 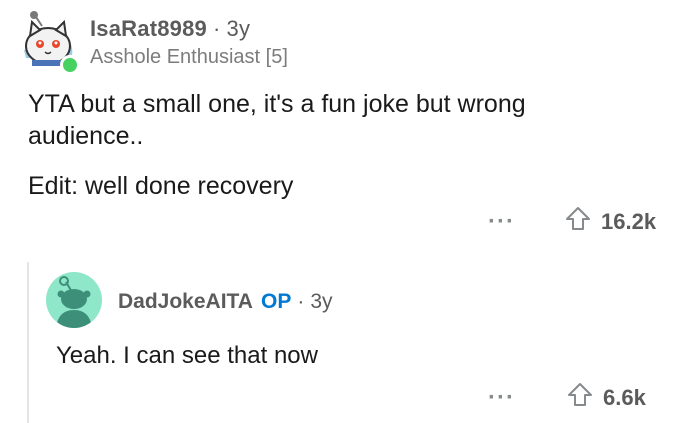 I want to click on comment-author: IsaRat8989 · 3y, so click(x=170, y=29).